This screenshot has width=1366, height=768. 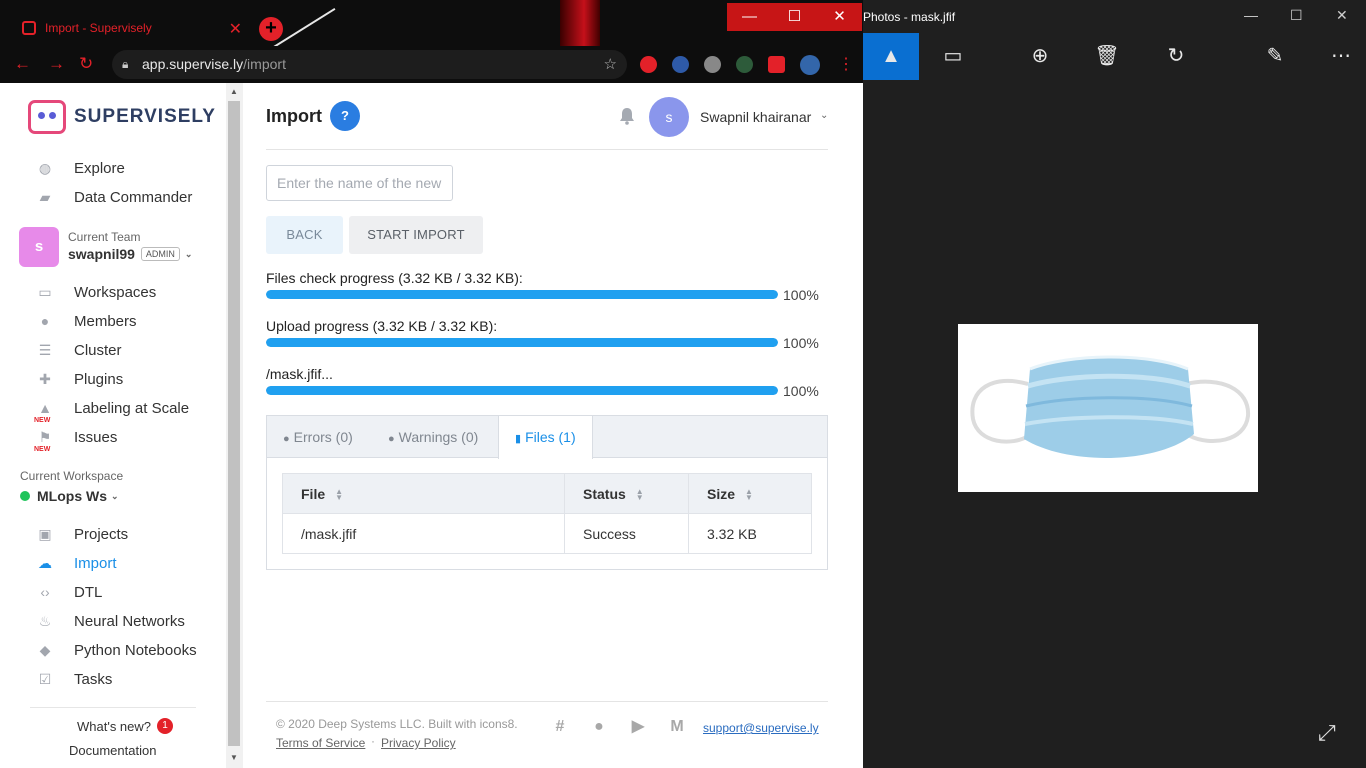 What do you see at coordinates (801, 391) in the screenshot?
I see `file-progress-percent: 100%` at bounding box center [801, 391].